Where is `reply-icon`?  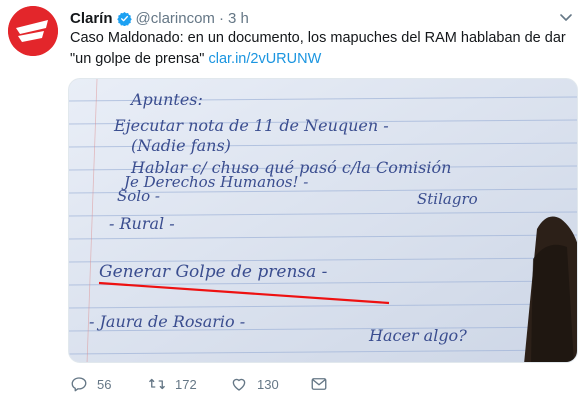
reply-icon is located at coordinates (79, 384).